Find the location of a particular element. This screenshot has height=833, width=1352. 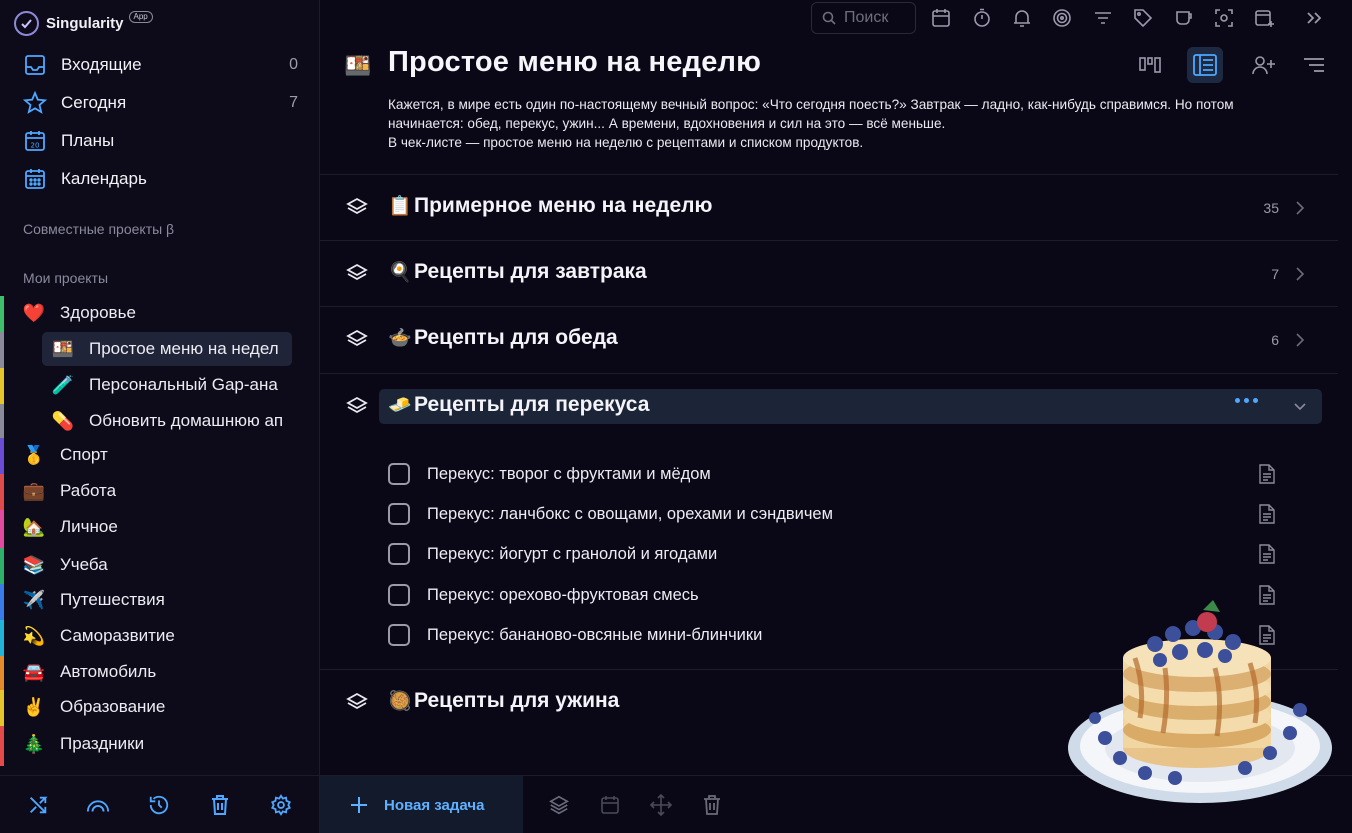

list-view-icon is located at coordinates (1205, 65).